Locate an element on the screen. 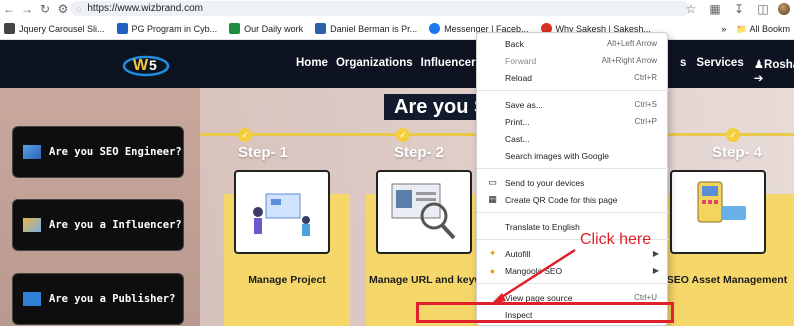 The height and width of the screenshot is (326, 794). lock-icon: ◌ is located at coordinates (79, 8).